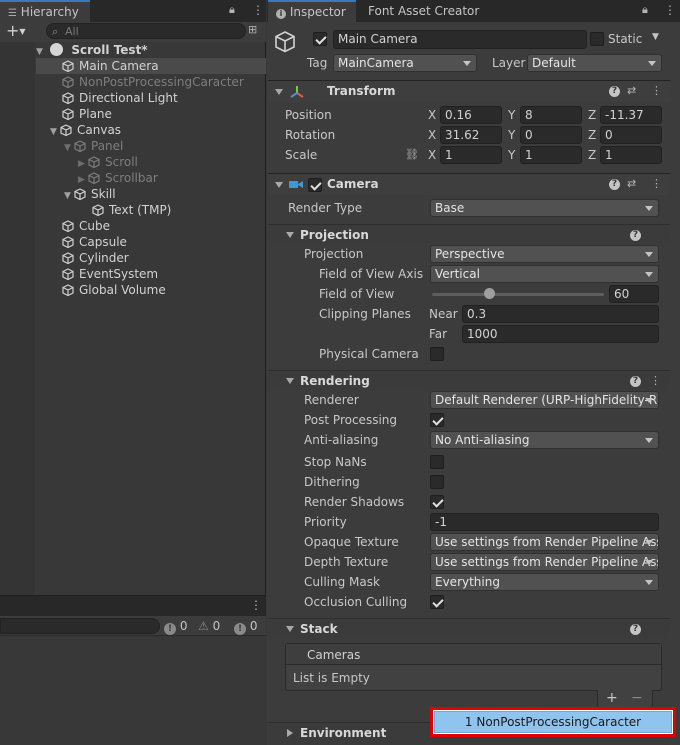 The image size is (680, 745). I want to click on position-z-input: -11.37, so click(631, 115).